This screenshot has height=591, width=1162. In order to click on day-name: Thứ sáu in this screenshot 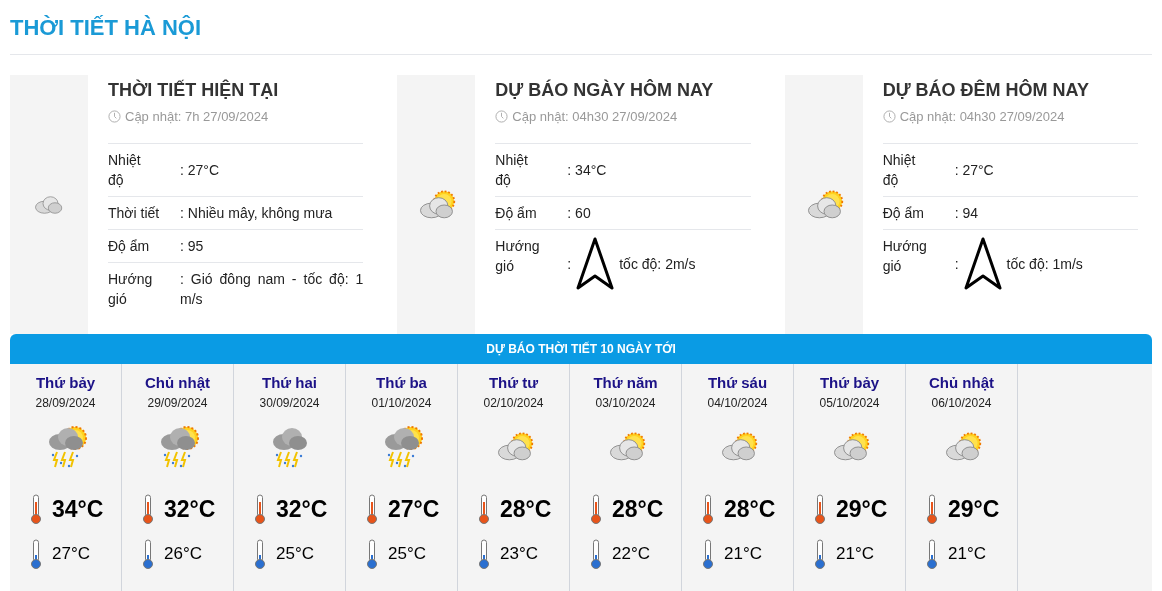, I will do `click(737, 383)`.